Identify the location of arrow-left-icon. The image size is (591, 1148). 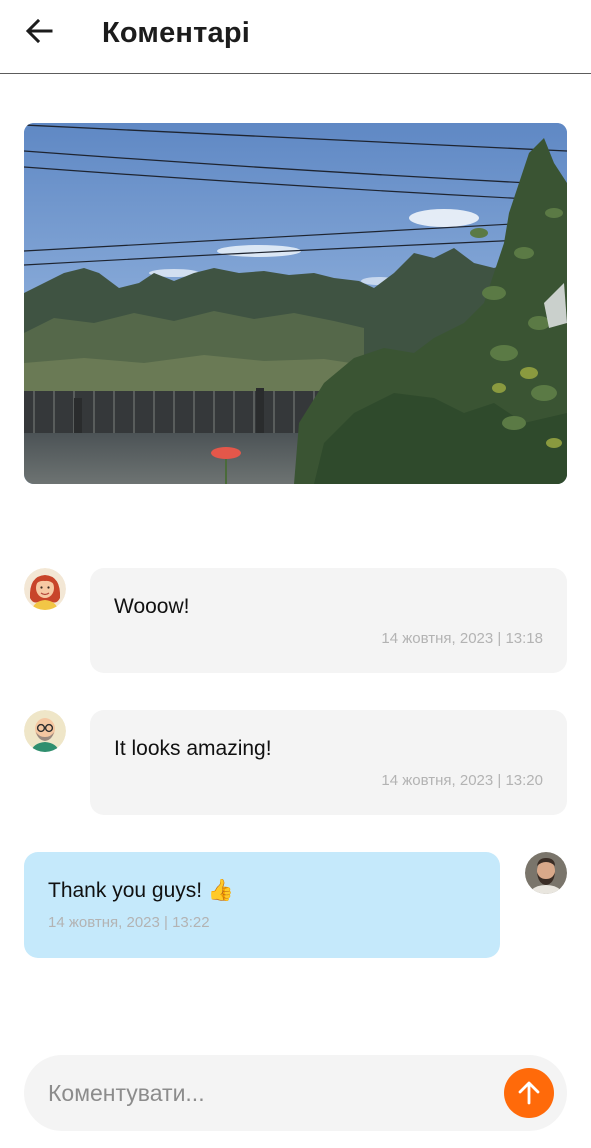
(39, 31).